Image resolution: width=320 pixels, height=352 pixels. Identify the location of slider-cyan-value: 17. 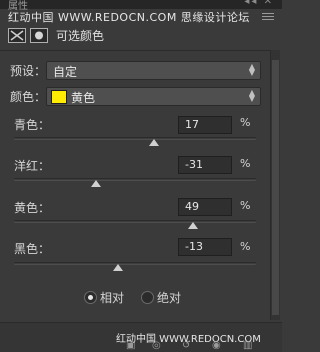
(192, 124).